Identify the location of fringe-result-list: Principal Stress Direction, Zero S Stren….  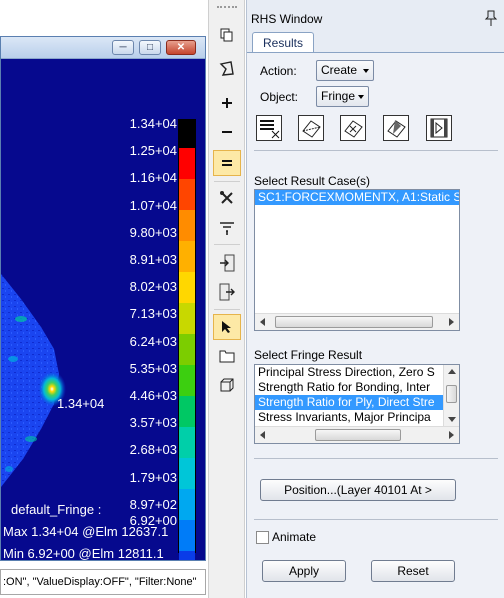
(357, 404).